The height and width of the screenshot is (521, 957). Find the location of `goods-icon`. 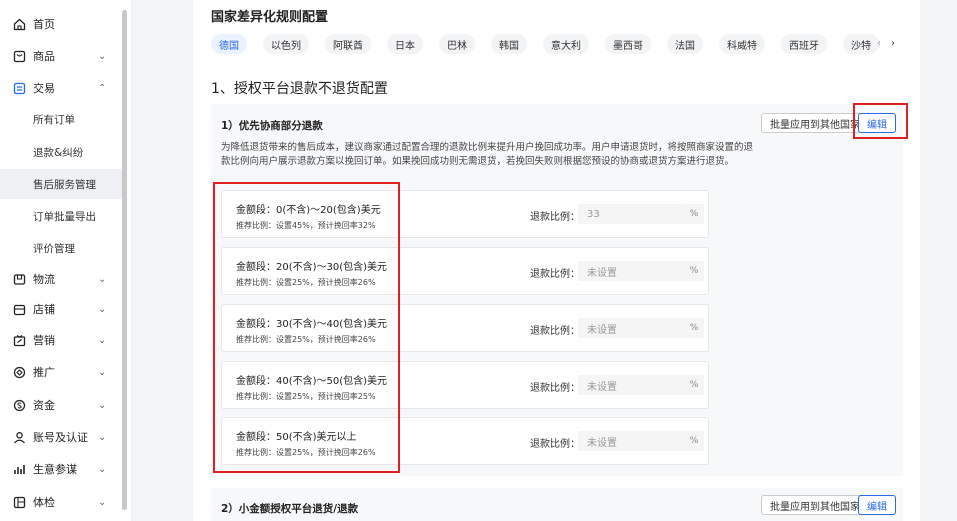

goods-icon is located at coordinates (19, 56).